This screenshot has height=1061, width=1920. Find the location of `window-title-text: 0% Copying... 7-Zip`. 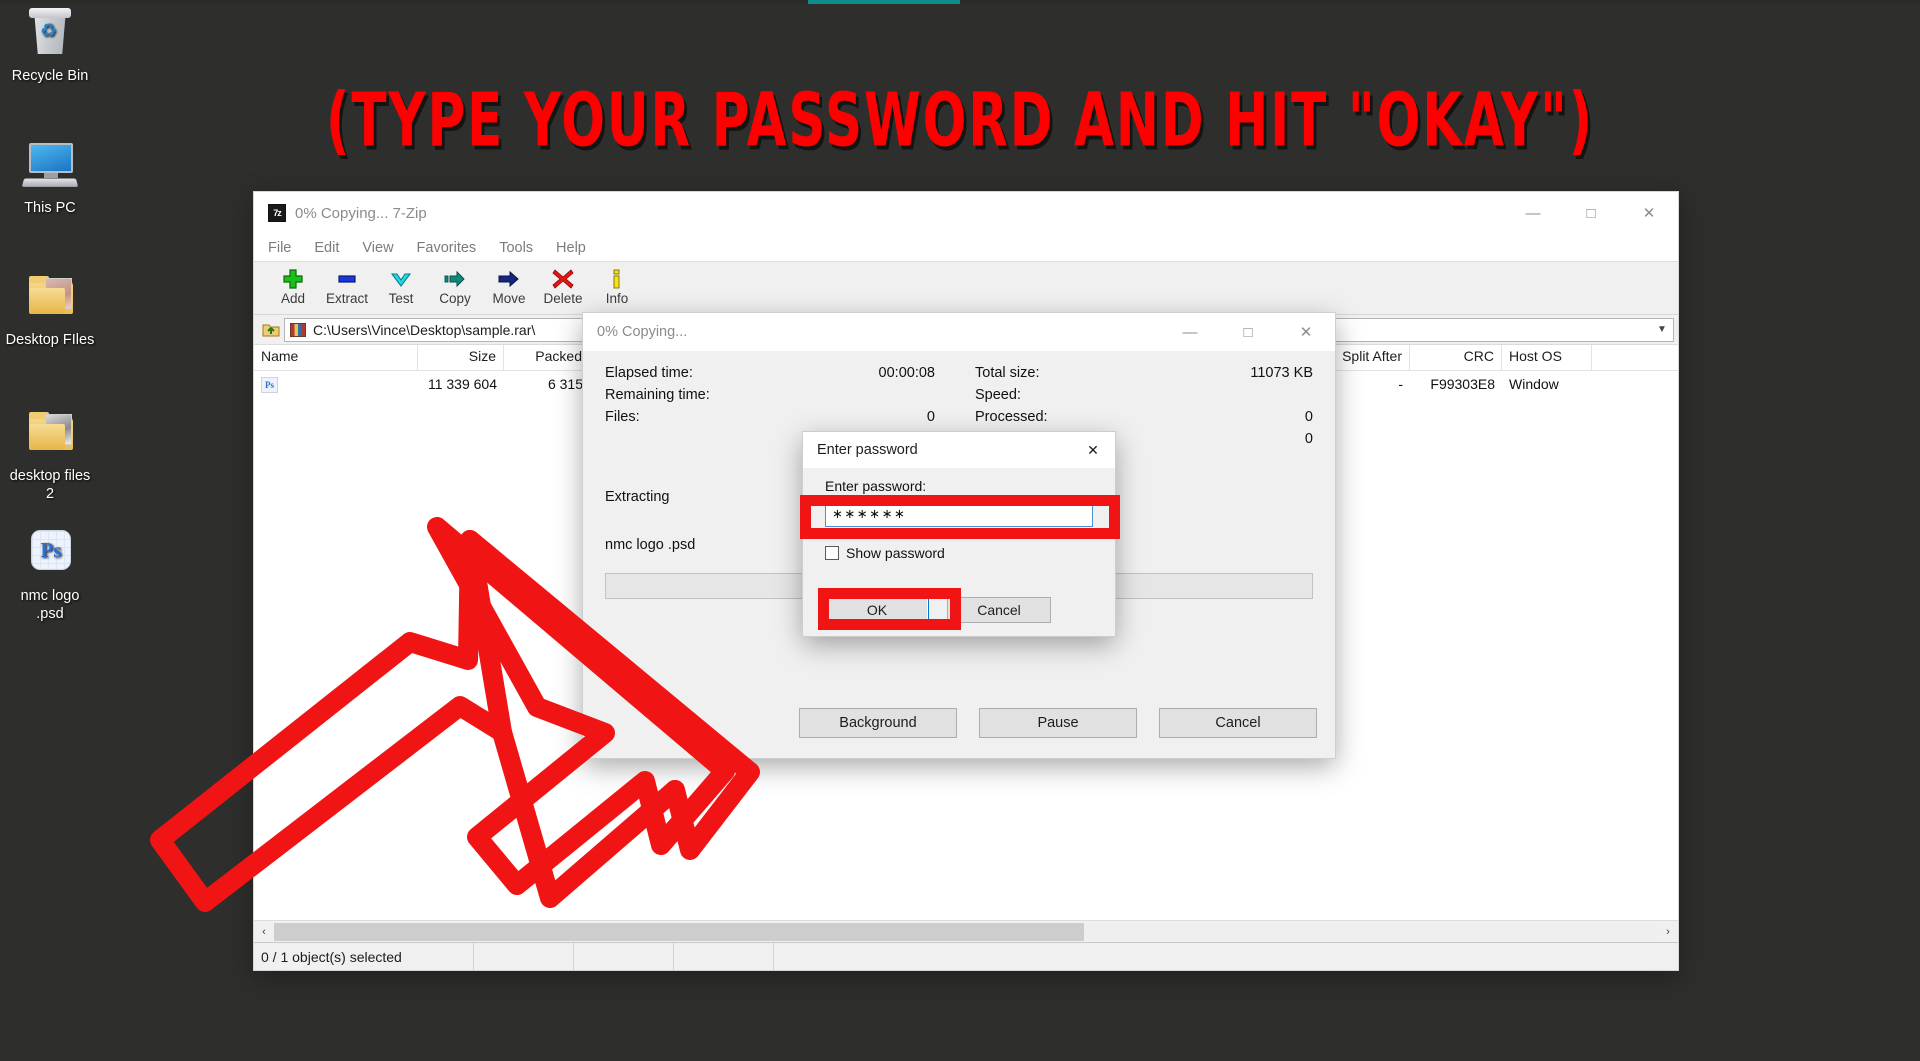

window-title-text: 0% Copying... 7-Zip is located at coordinates (361, 213).